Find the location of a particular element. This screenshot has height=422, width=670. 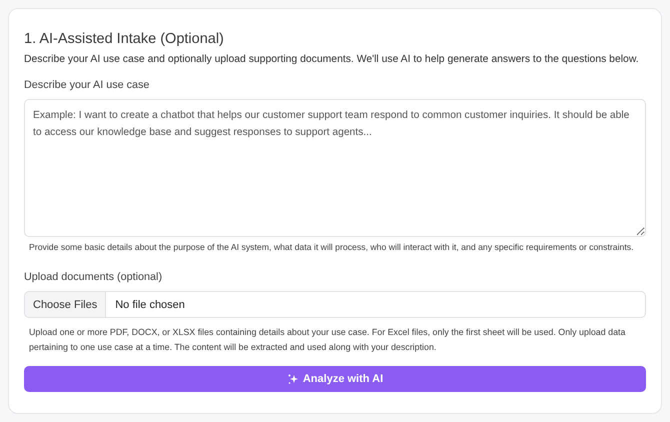

section-description: Describe your AI use case and optionally upload supporting documents. We'll use AI to help generate answers to the questions below. is located at coordinates (332, 59).